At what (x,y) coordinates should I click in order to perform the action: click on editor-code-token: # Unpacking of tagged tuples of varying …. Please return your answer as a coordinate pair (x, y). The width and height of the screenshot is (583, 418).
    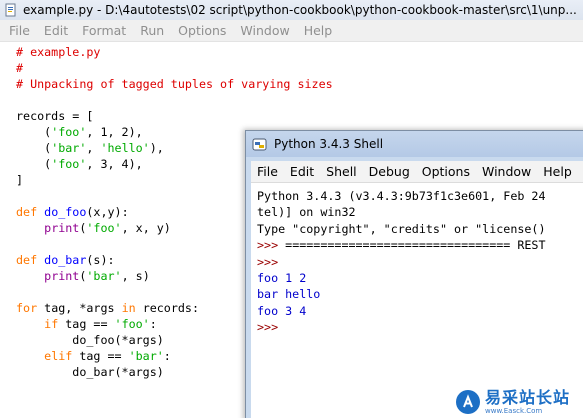
    Looking at the image, I should click on (174, 84).